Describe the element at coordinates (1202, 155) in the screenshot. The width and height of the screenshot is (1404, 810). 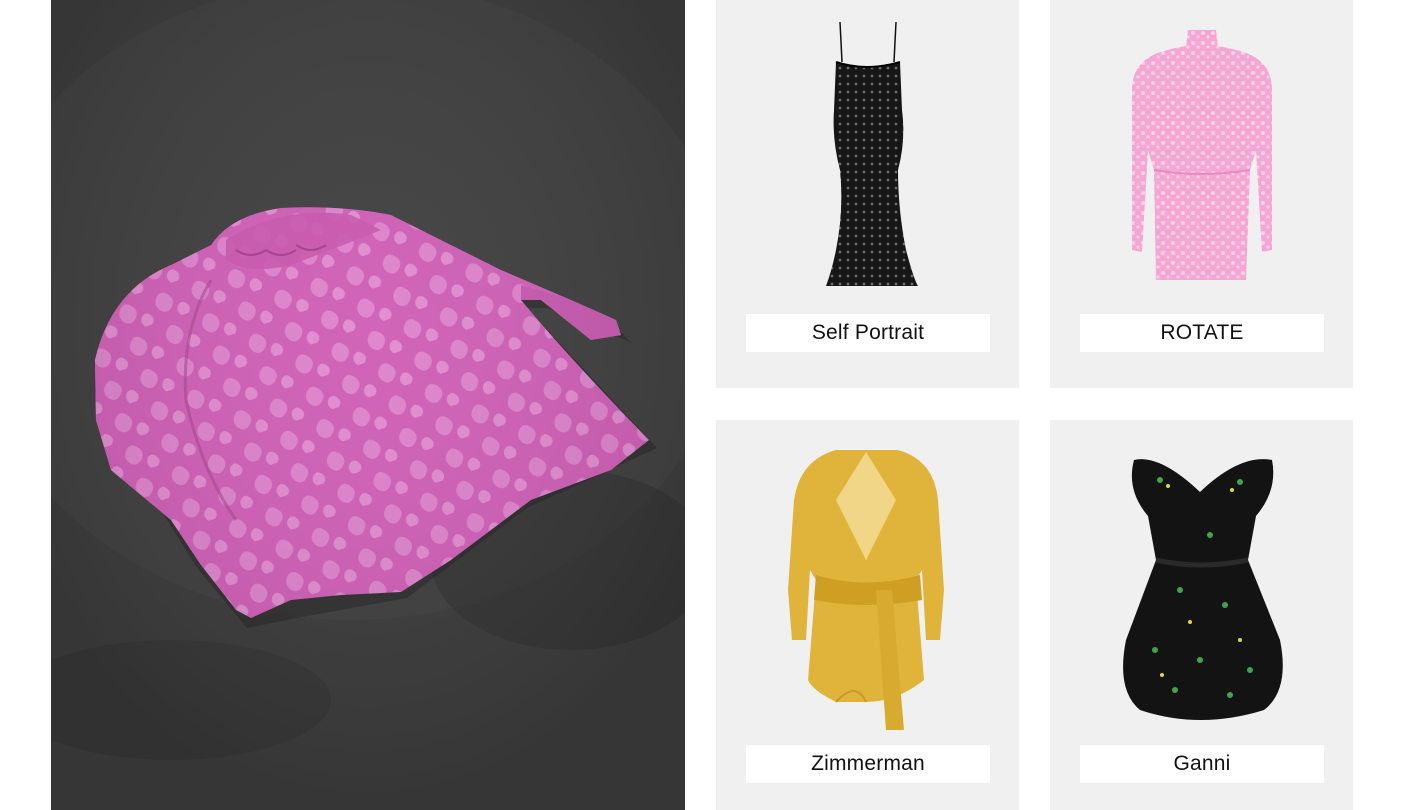
I see `pink-dress-image` at that location.